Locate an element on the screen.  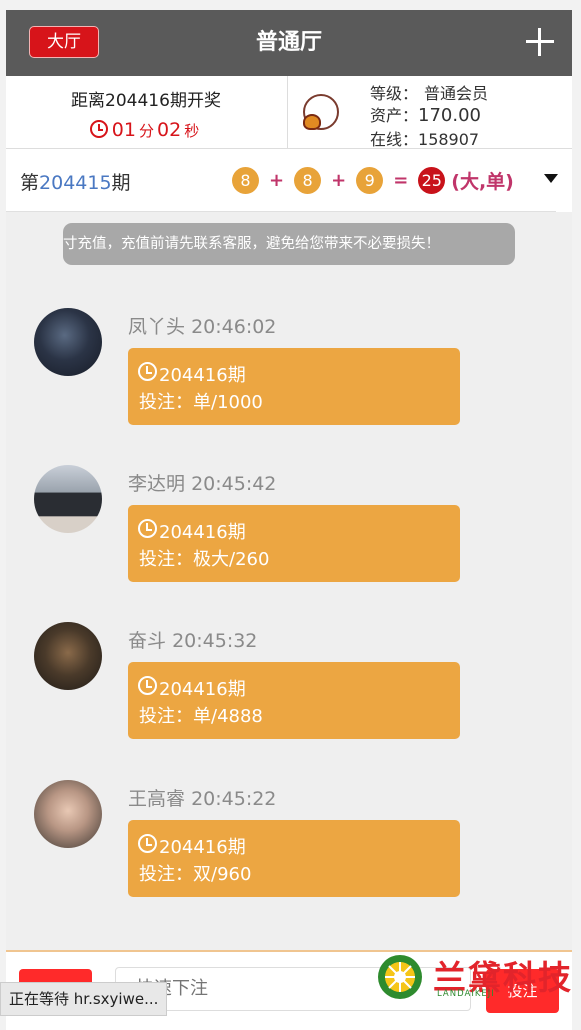
sender-name: 凤丫头 is located at coordinates (157, 327).